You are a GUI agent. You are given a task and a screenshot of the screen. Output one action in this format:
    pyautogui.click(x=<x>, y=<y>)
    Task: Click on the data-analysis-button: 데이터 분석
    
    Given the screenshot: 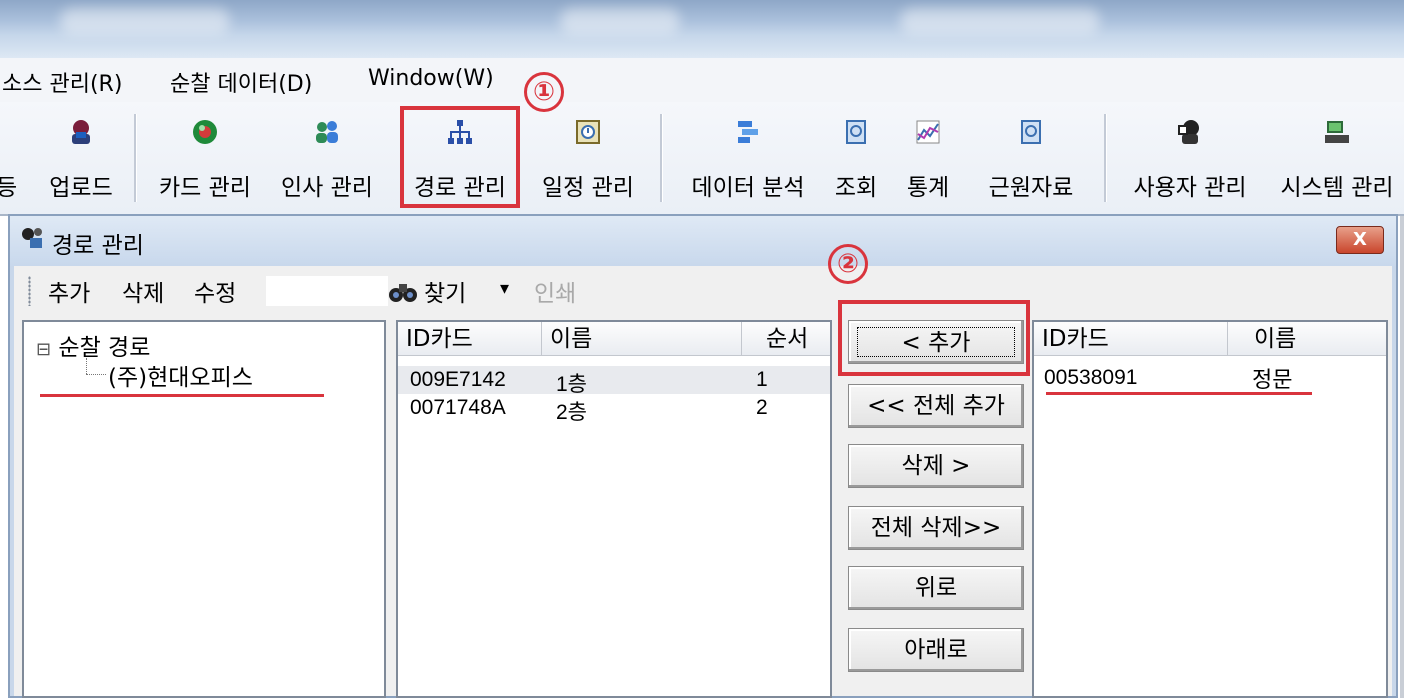 What is the action you would take?
    pyautogui.click(x=748, y=158)
    